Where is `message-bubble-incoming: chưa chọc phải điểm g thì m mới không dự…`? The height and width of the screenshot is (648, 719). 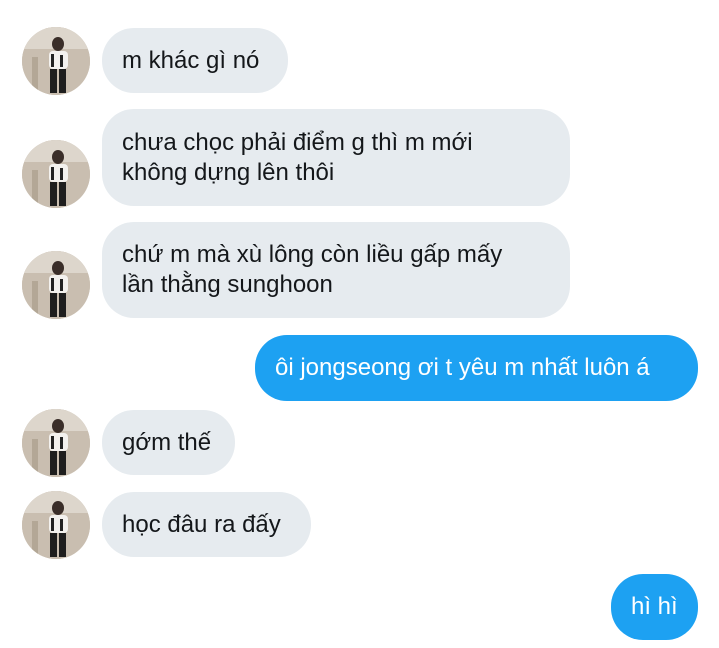
message-bubble-incoming: chưa chọc phải điểm g thì m mới không dự… is located at coordinates (336, 157).